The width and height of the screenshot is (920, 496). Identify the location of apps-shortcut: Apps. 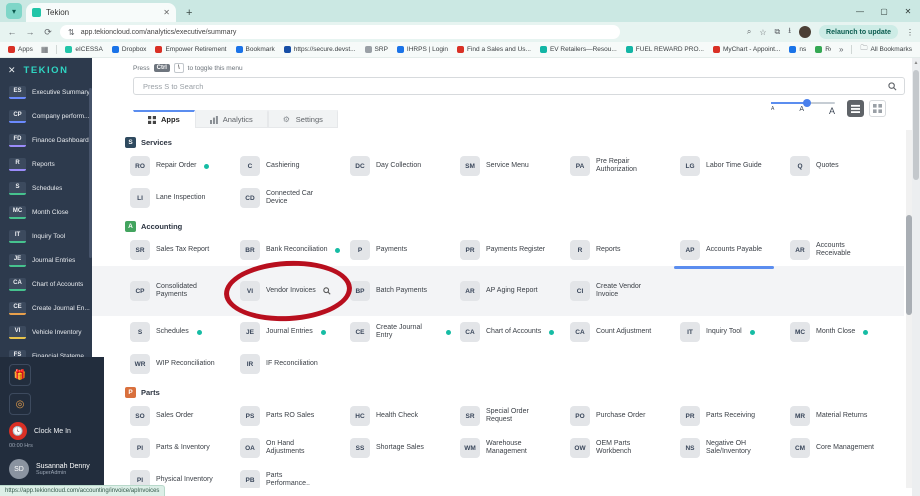
(20, 49).